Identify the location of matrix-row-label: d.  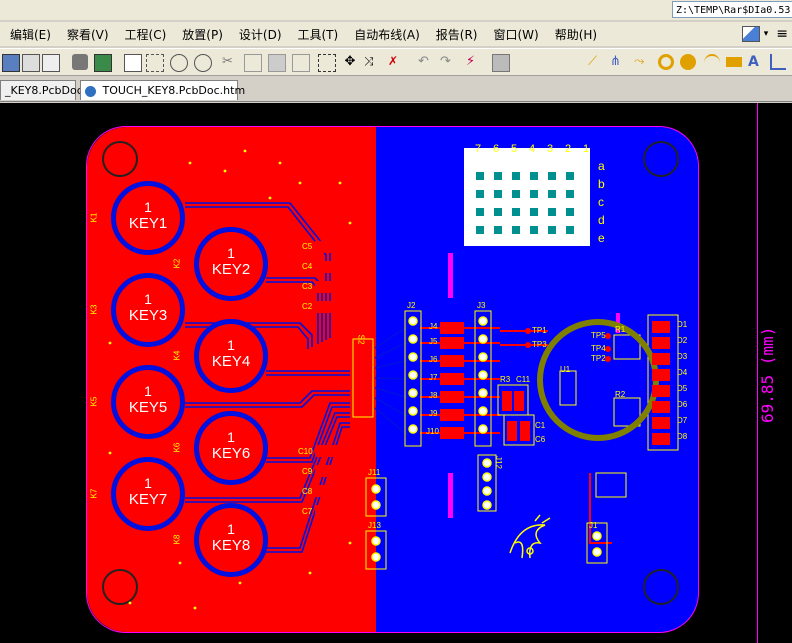
(601, 220).